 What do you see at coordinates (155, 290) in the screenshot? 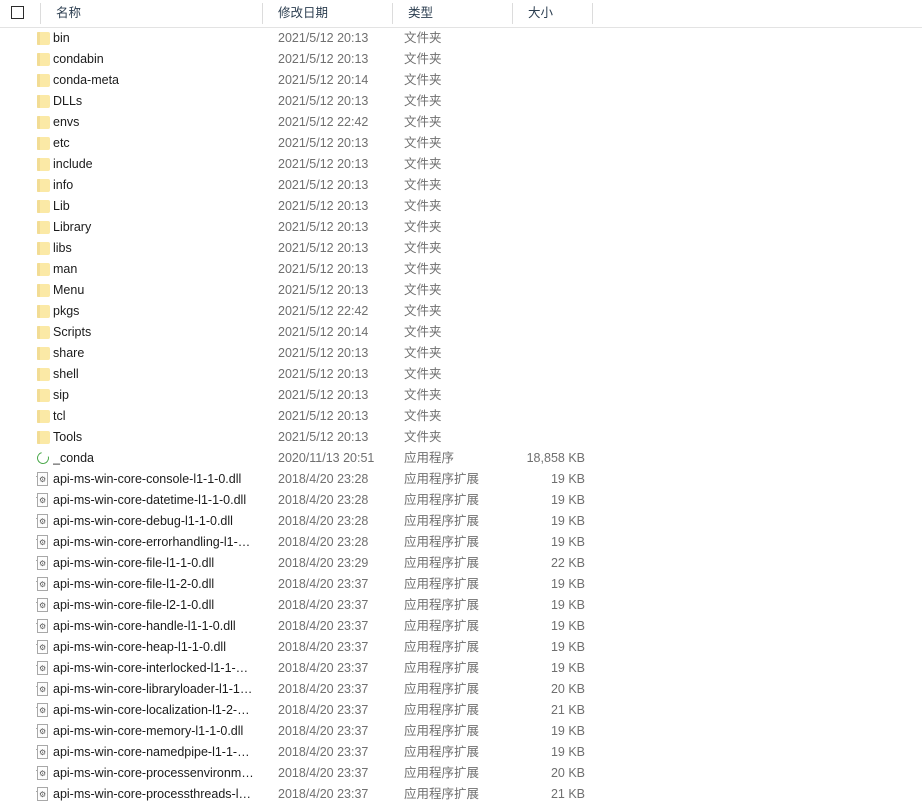
I see `file-name-cell: Menu` at bounding box center [155, 290].